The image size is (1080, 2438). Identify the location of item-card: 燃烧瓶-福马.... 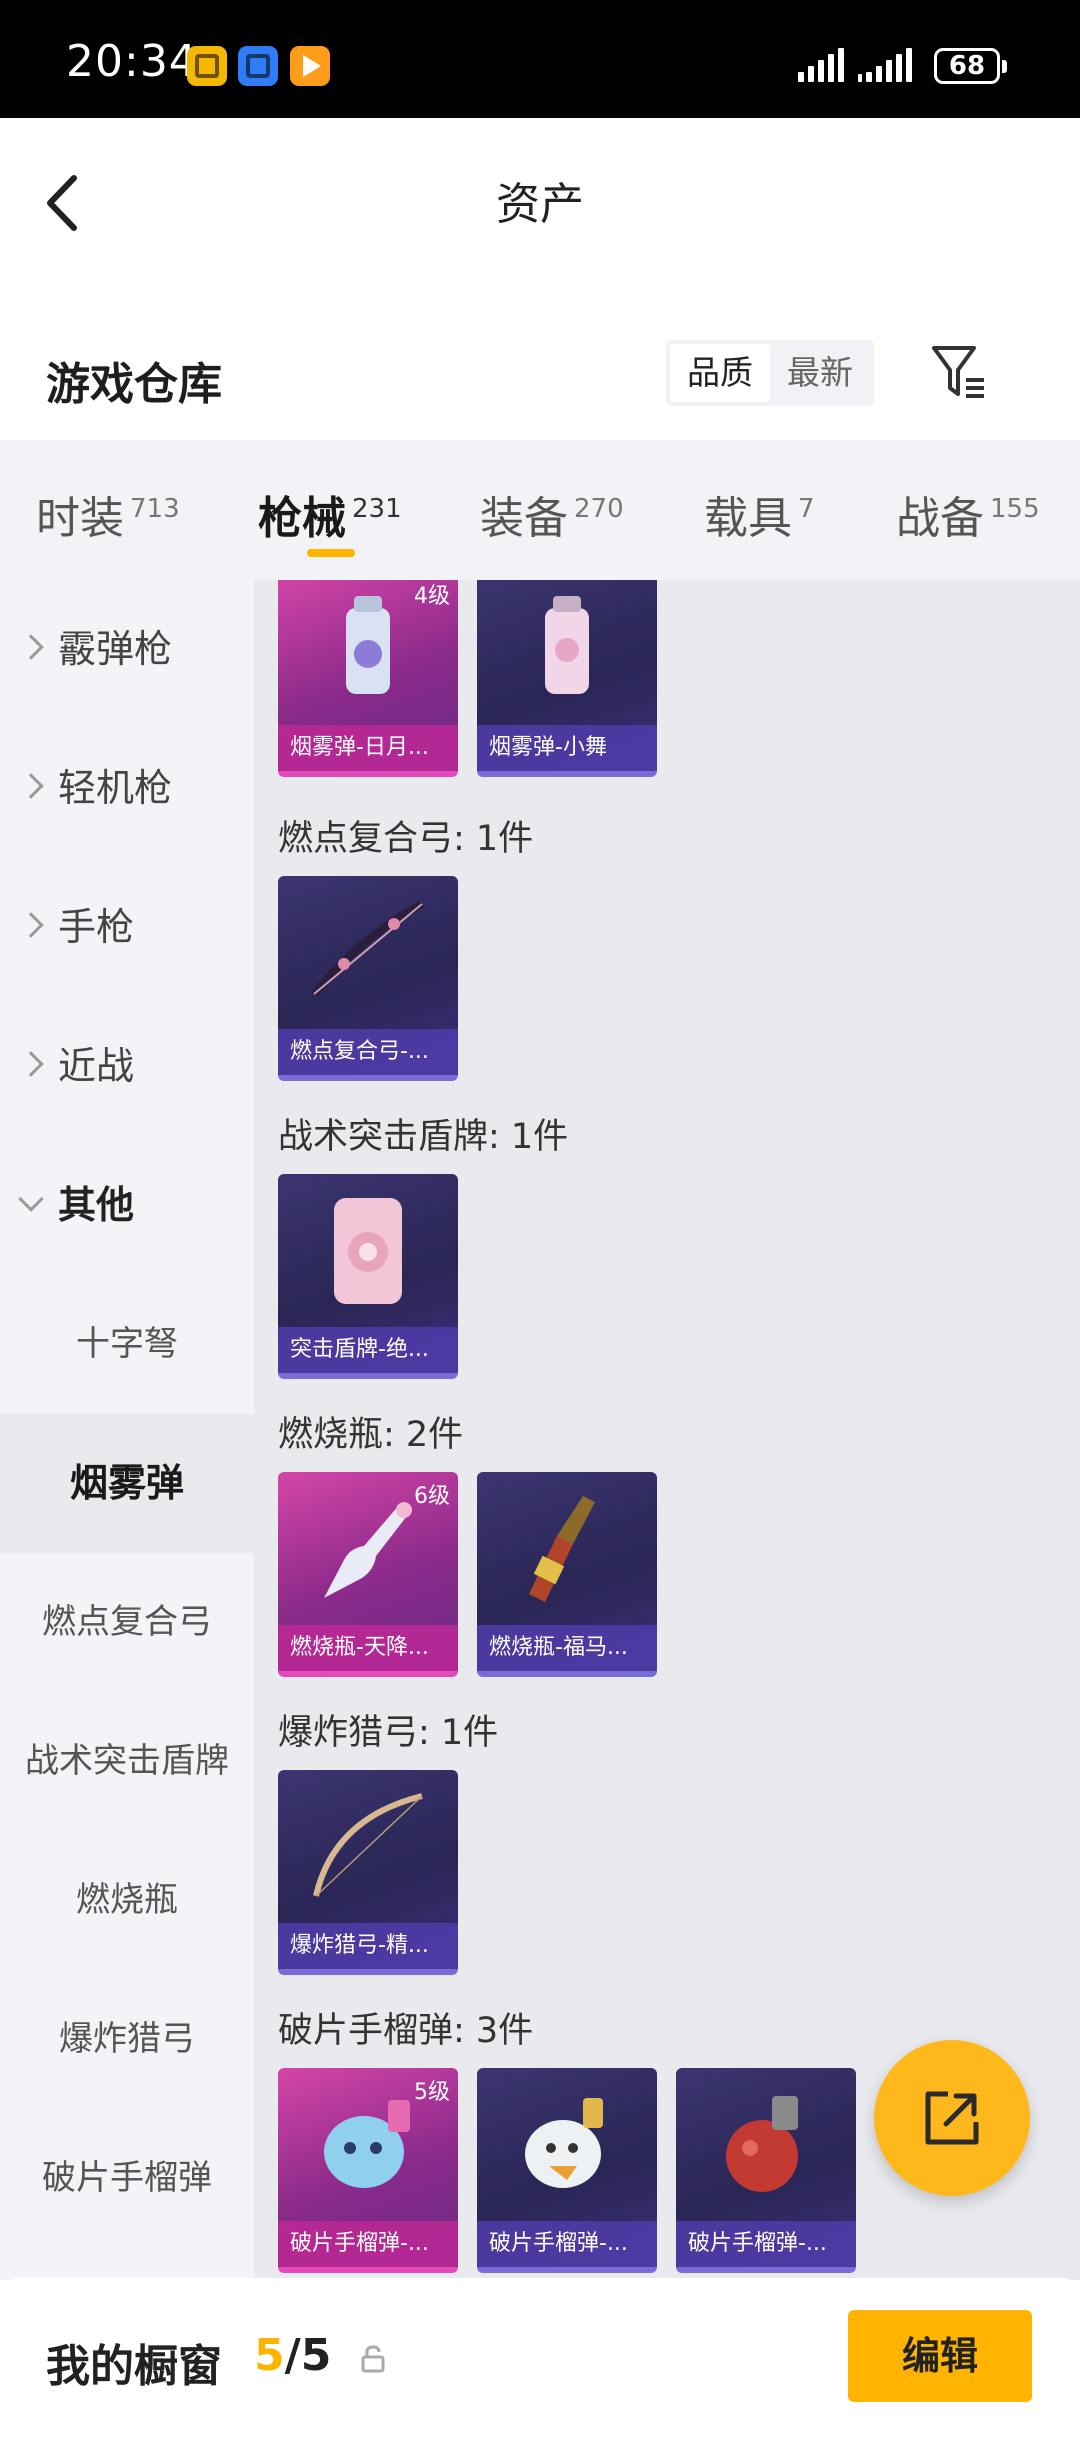
(567, 1574).